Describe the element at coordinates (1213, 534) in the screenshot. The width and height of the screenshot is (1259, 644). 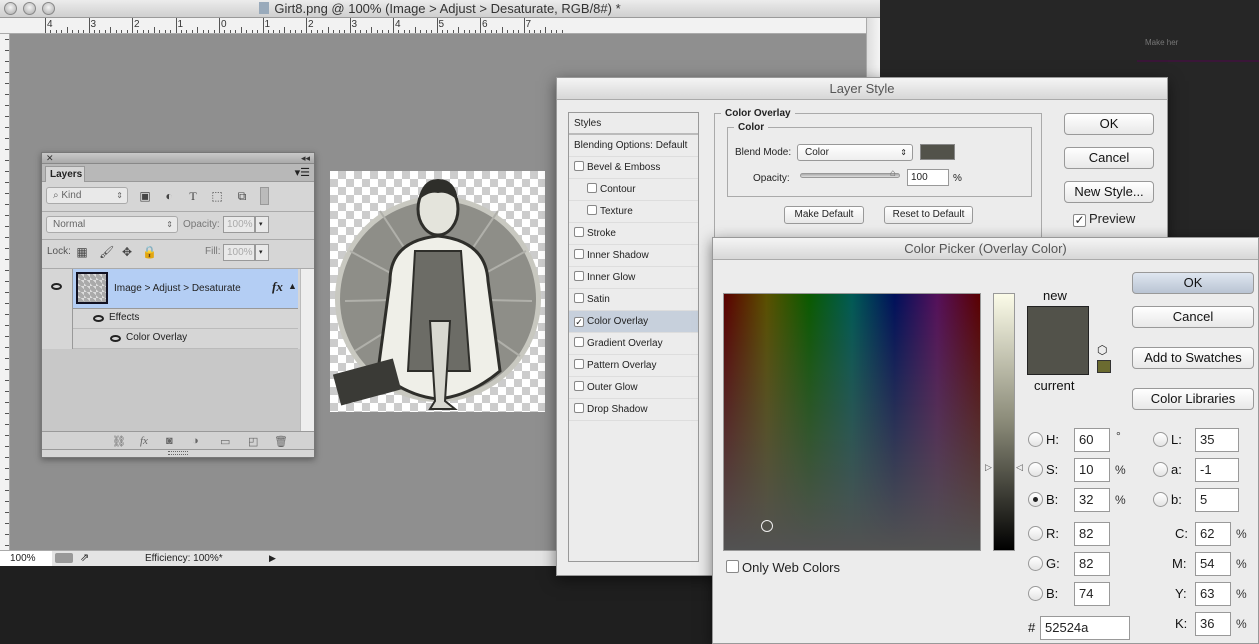
I see `cyan-field: 62` at that location.